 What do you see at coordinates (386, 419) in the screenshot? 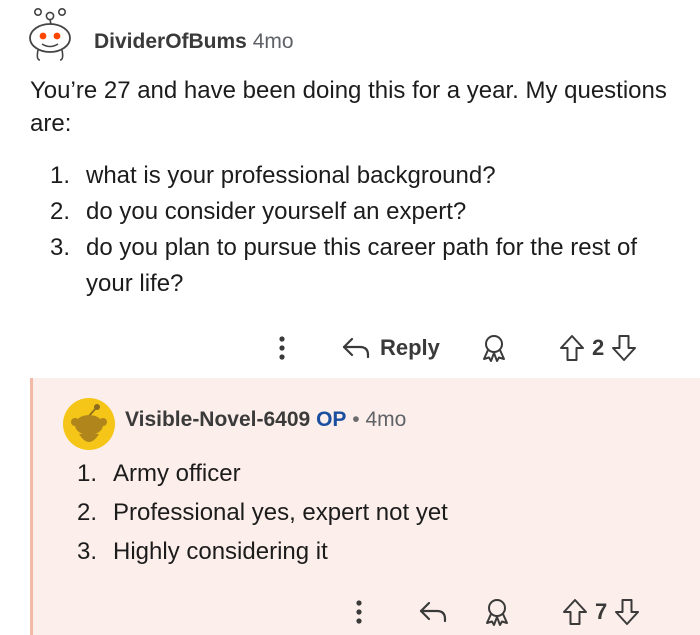
I see `reply-age: 4mo` at bounding box center [386, 419].